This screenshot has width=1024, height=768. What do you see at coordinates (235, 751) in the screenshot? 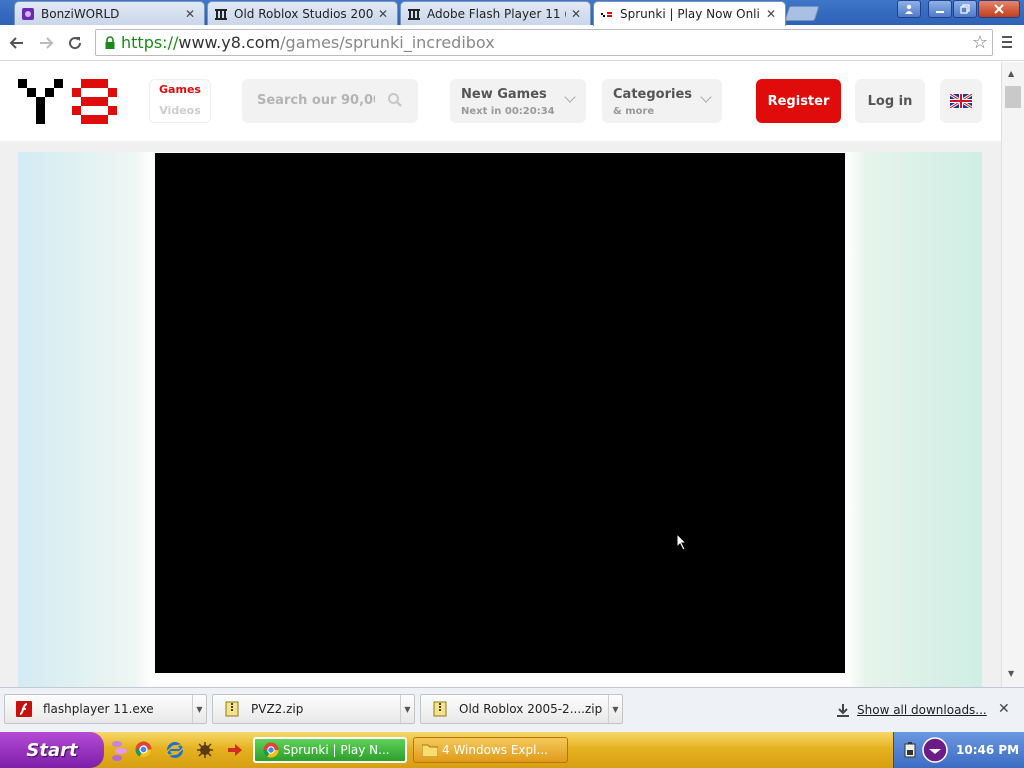
I see `arrow-quicklaunch-icon` at bounding box center [235, 751].